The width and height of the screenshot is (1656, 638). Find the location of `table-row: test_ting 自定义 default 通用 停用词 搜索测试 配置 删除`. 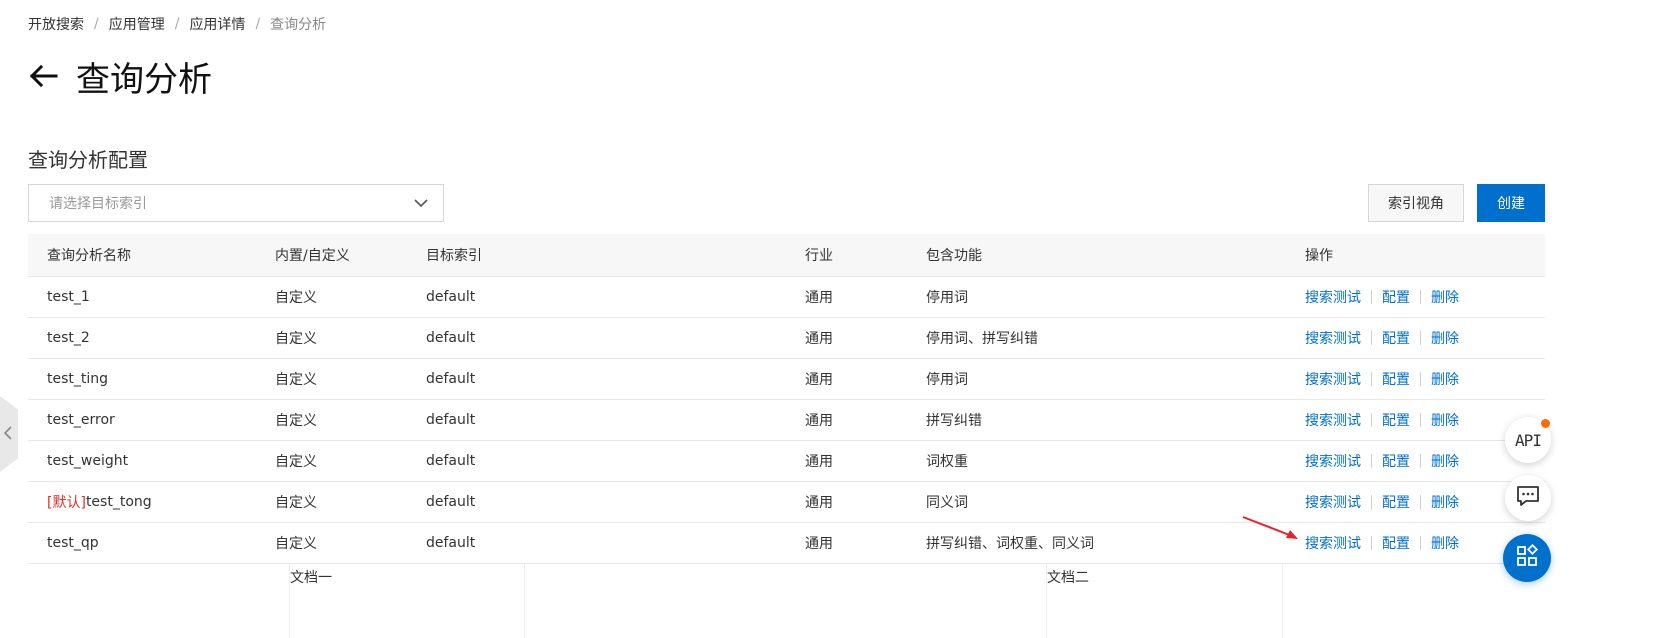

table-row: test_ting 自定义 default 通用 停用词 搜索测试 配置 删除 is located at coordinates (786, 379).